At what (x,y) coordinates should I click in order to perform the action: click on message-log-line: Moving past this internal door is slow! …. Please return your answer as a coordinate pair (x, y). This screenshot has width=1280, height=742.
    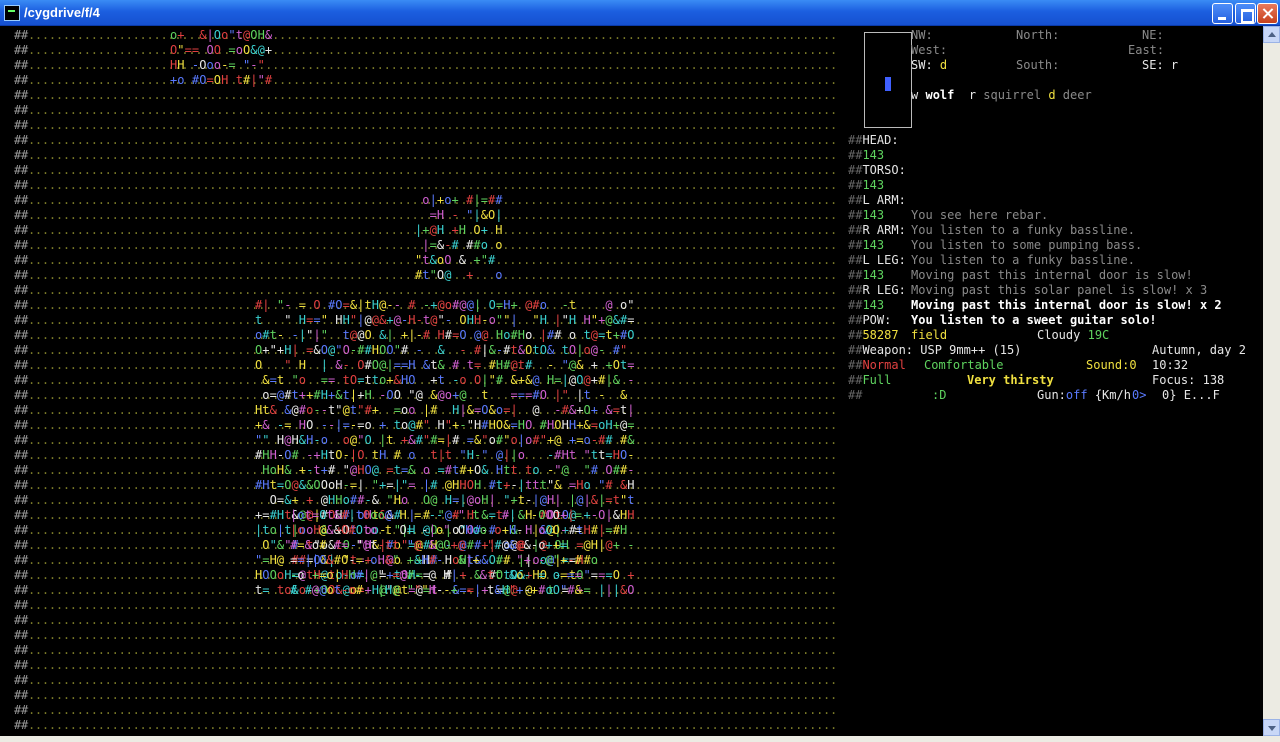
    Looking at the image, I should click on (1066, 305).